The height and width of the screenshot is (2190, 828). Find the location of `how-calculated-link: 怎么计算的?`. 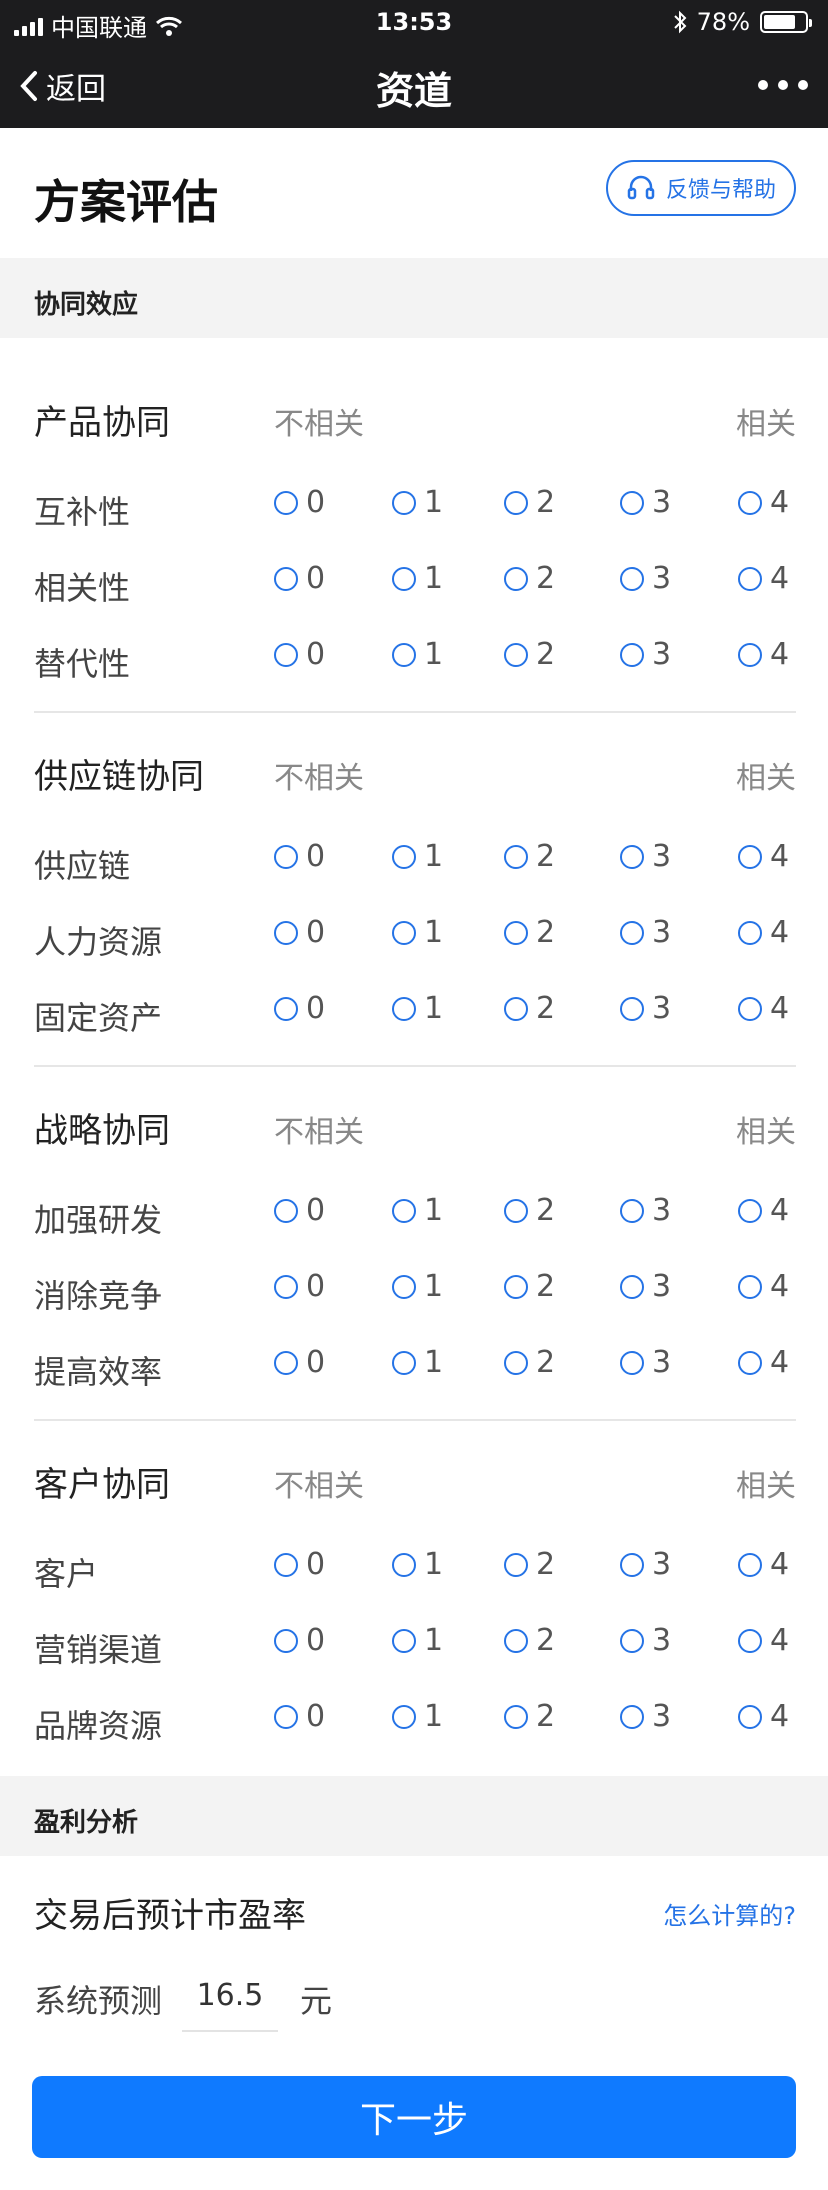

how-calculated-link: 怎么计算的? is located at coordinates (729, 1913).